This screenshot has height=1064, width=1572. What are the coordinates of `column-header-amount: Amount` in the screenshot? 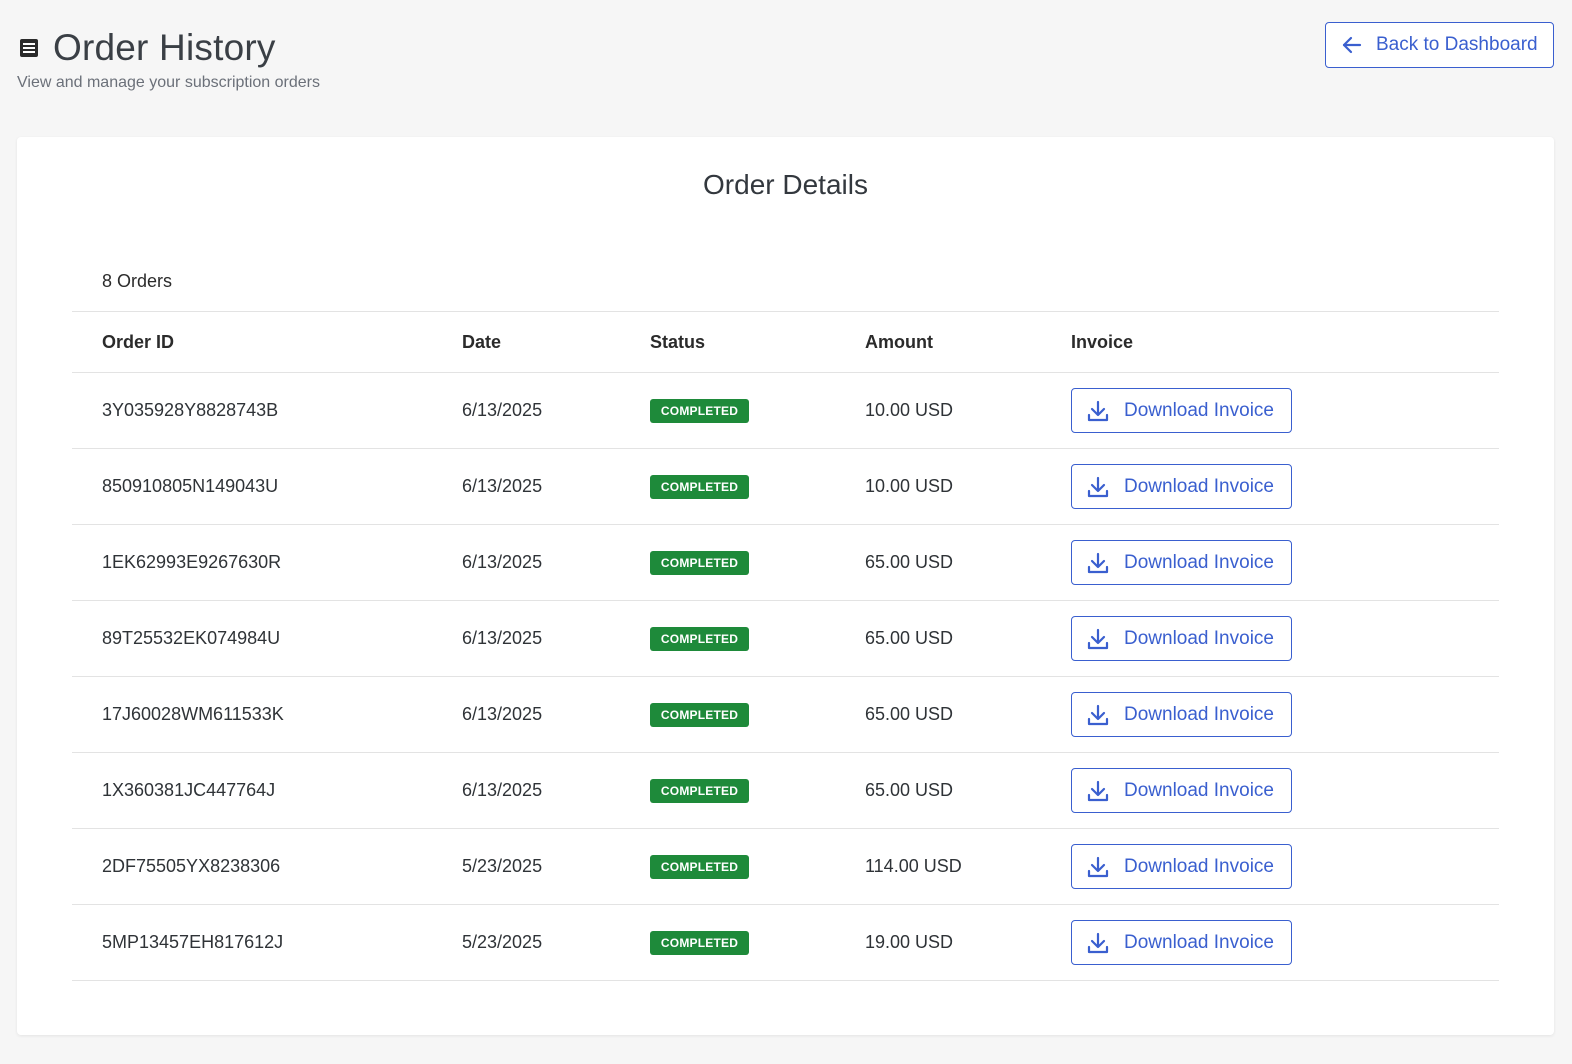 It's located at (899, 341).